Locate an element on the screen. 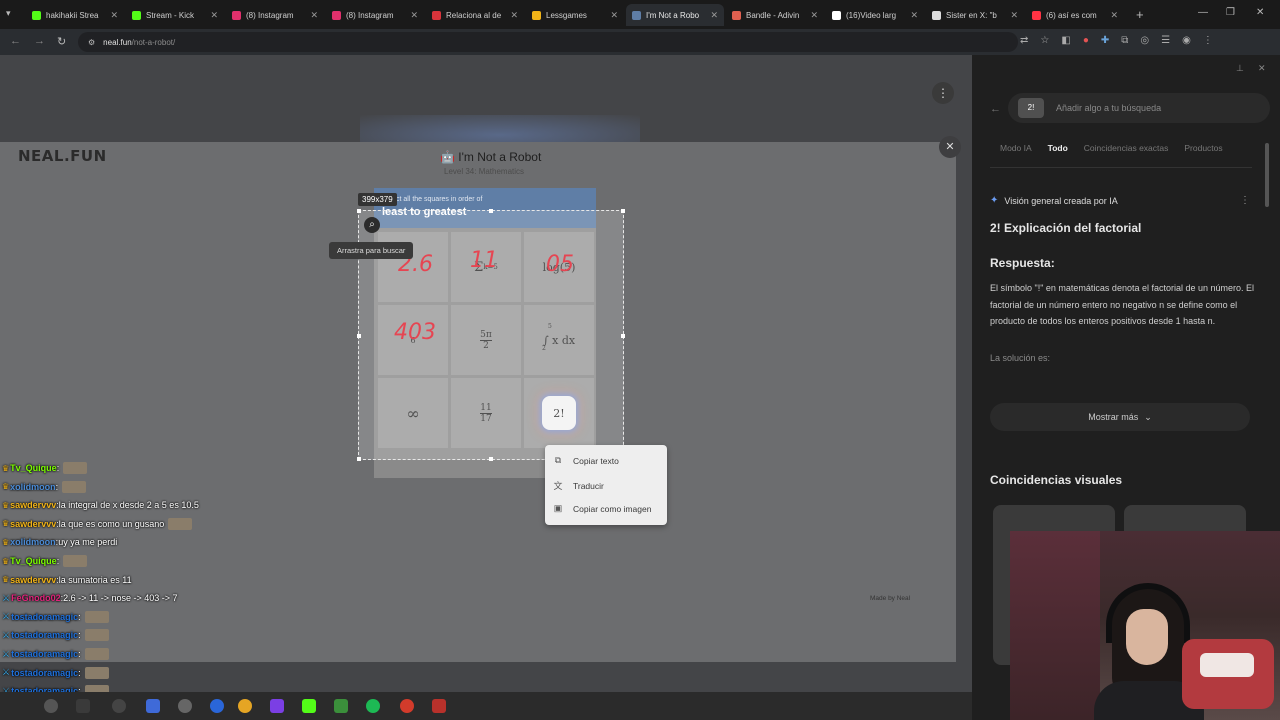 This screenshot has height=720, width=1280. browser-tab: (16)Video larg ✕ is located at coordinates (875, 15).